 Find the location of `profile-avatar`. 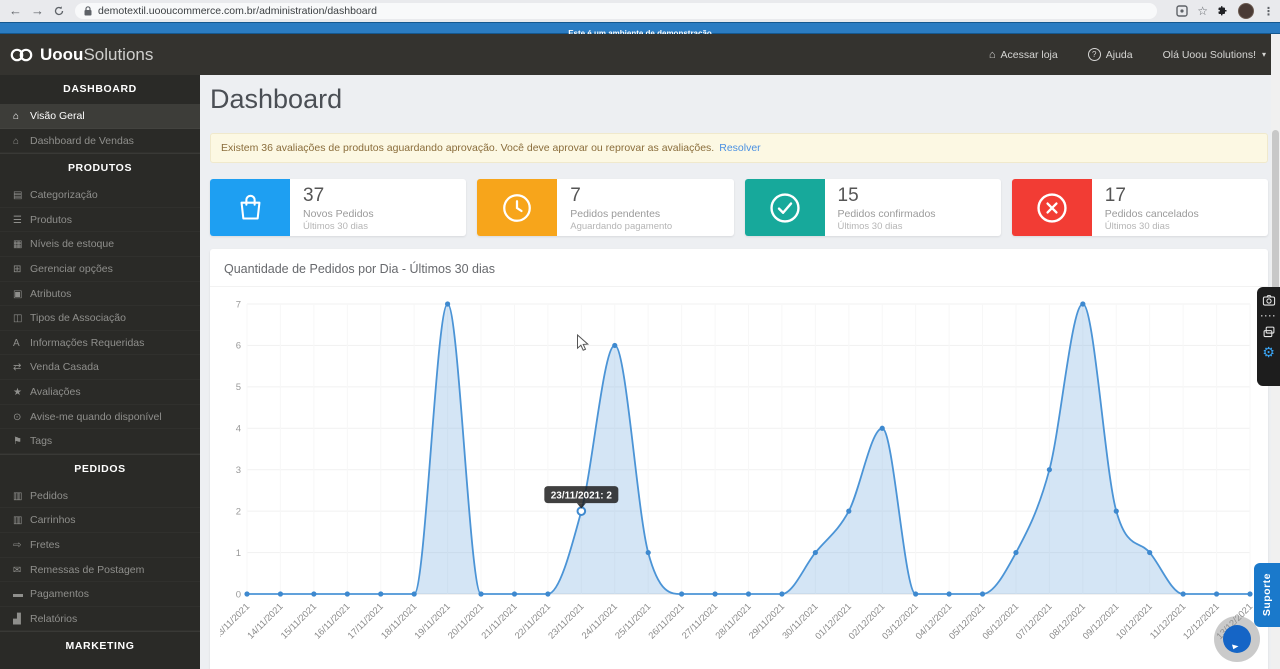

profile-avatar is located at coordinates (1246, 11).